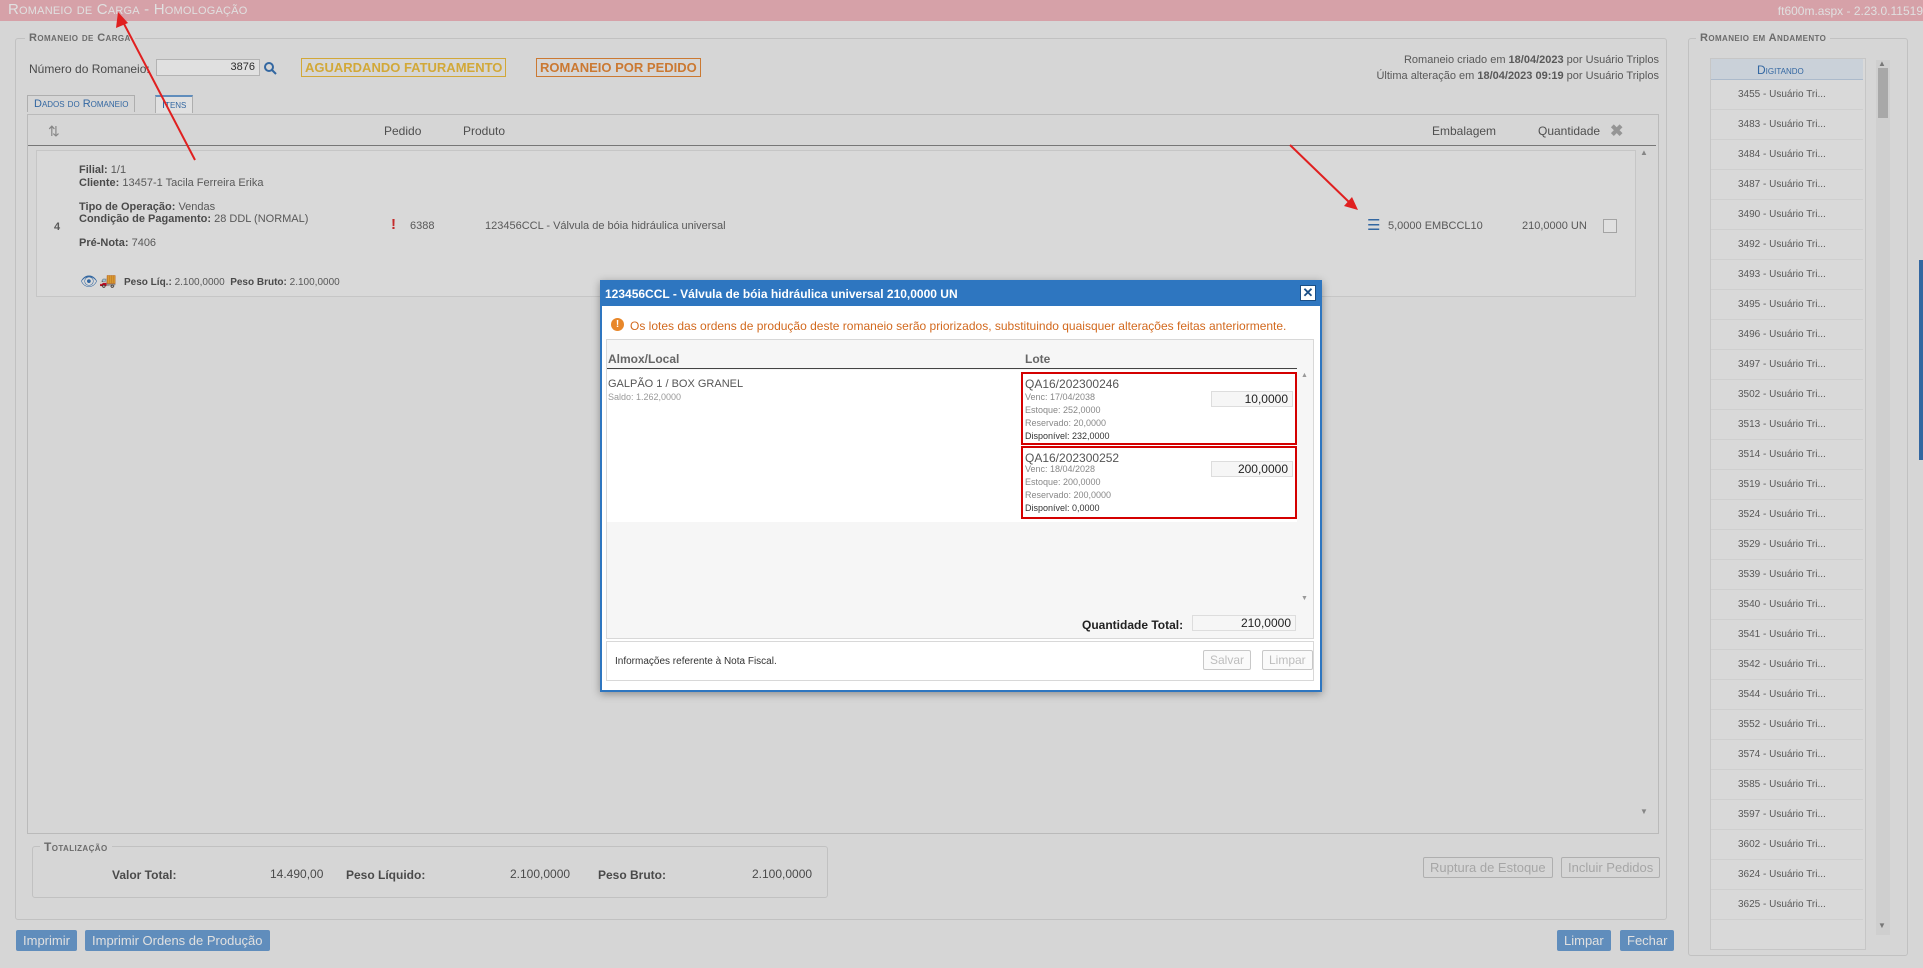 Image resolution: width=1923 pixels, height=968 pixels. Describe the element at coordinates (122, 20) in the screenshot. I see `arrowhead-title` at that location.